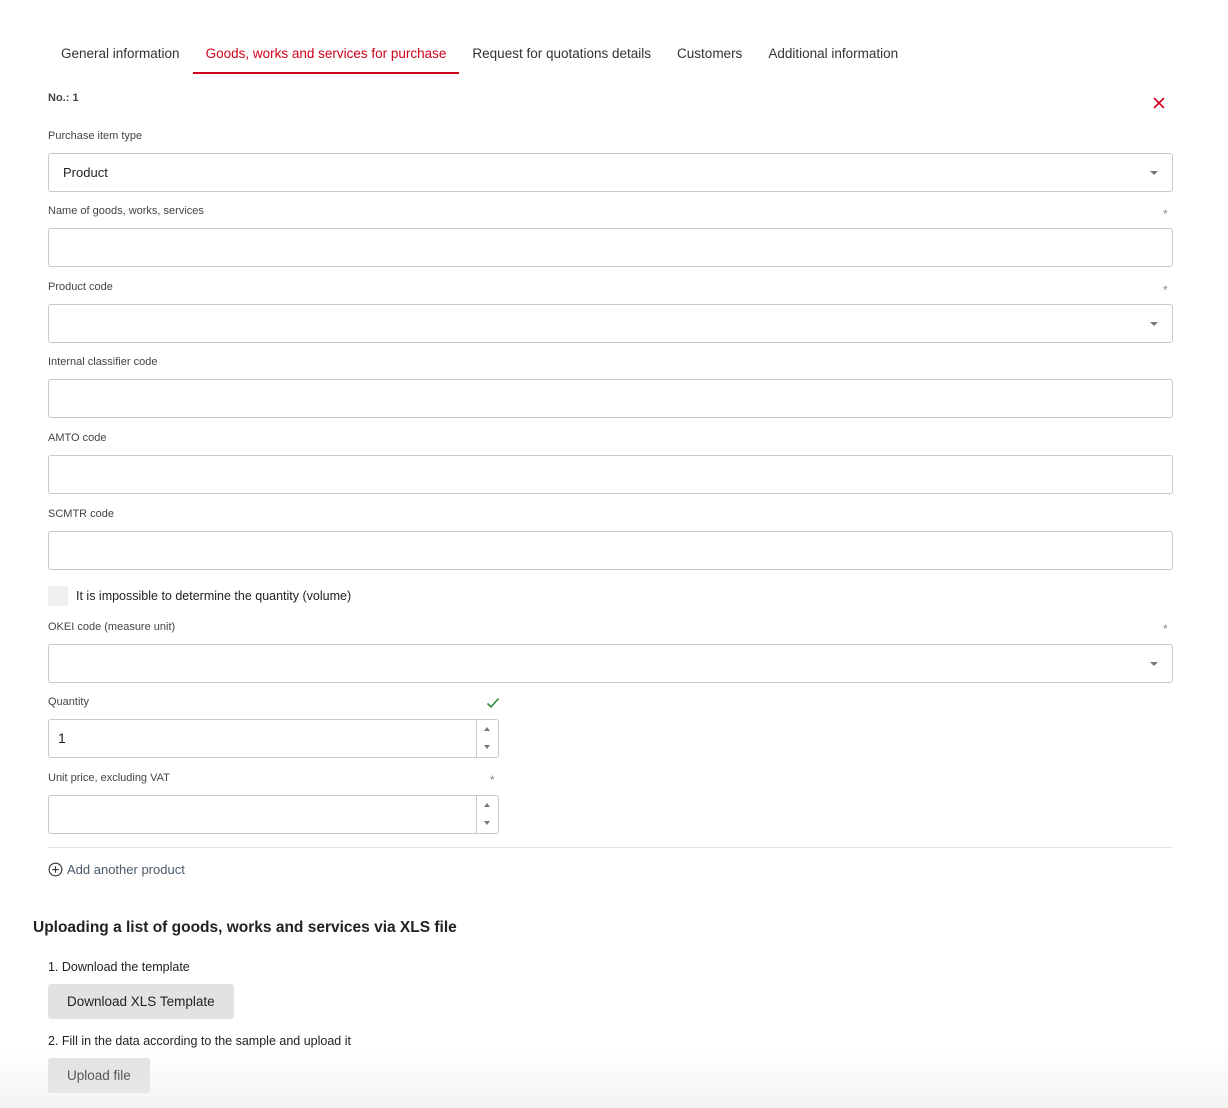 This screenshot has width=1228, height=1108. I want to click on step-1-text: 1. Download the template, so click(119, 967).